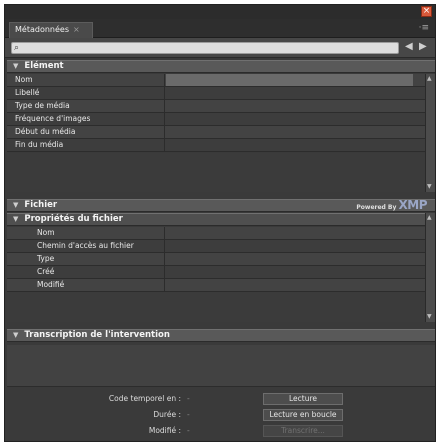  Describe the element at coordinates (221, 66) in the screenshot. I see `section-header-element: ▼ Elément` at that location.